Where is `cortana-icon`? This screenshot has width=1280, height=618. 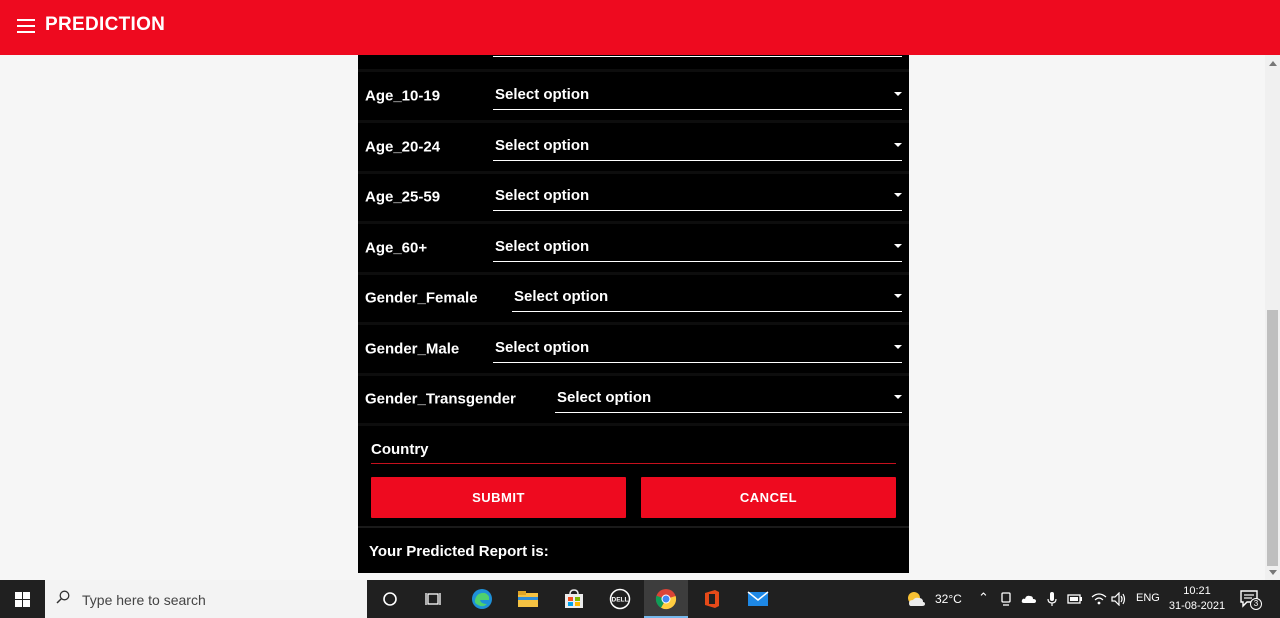 cortana-icon is located at coordinates (390, 599).